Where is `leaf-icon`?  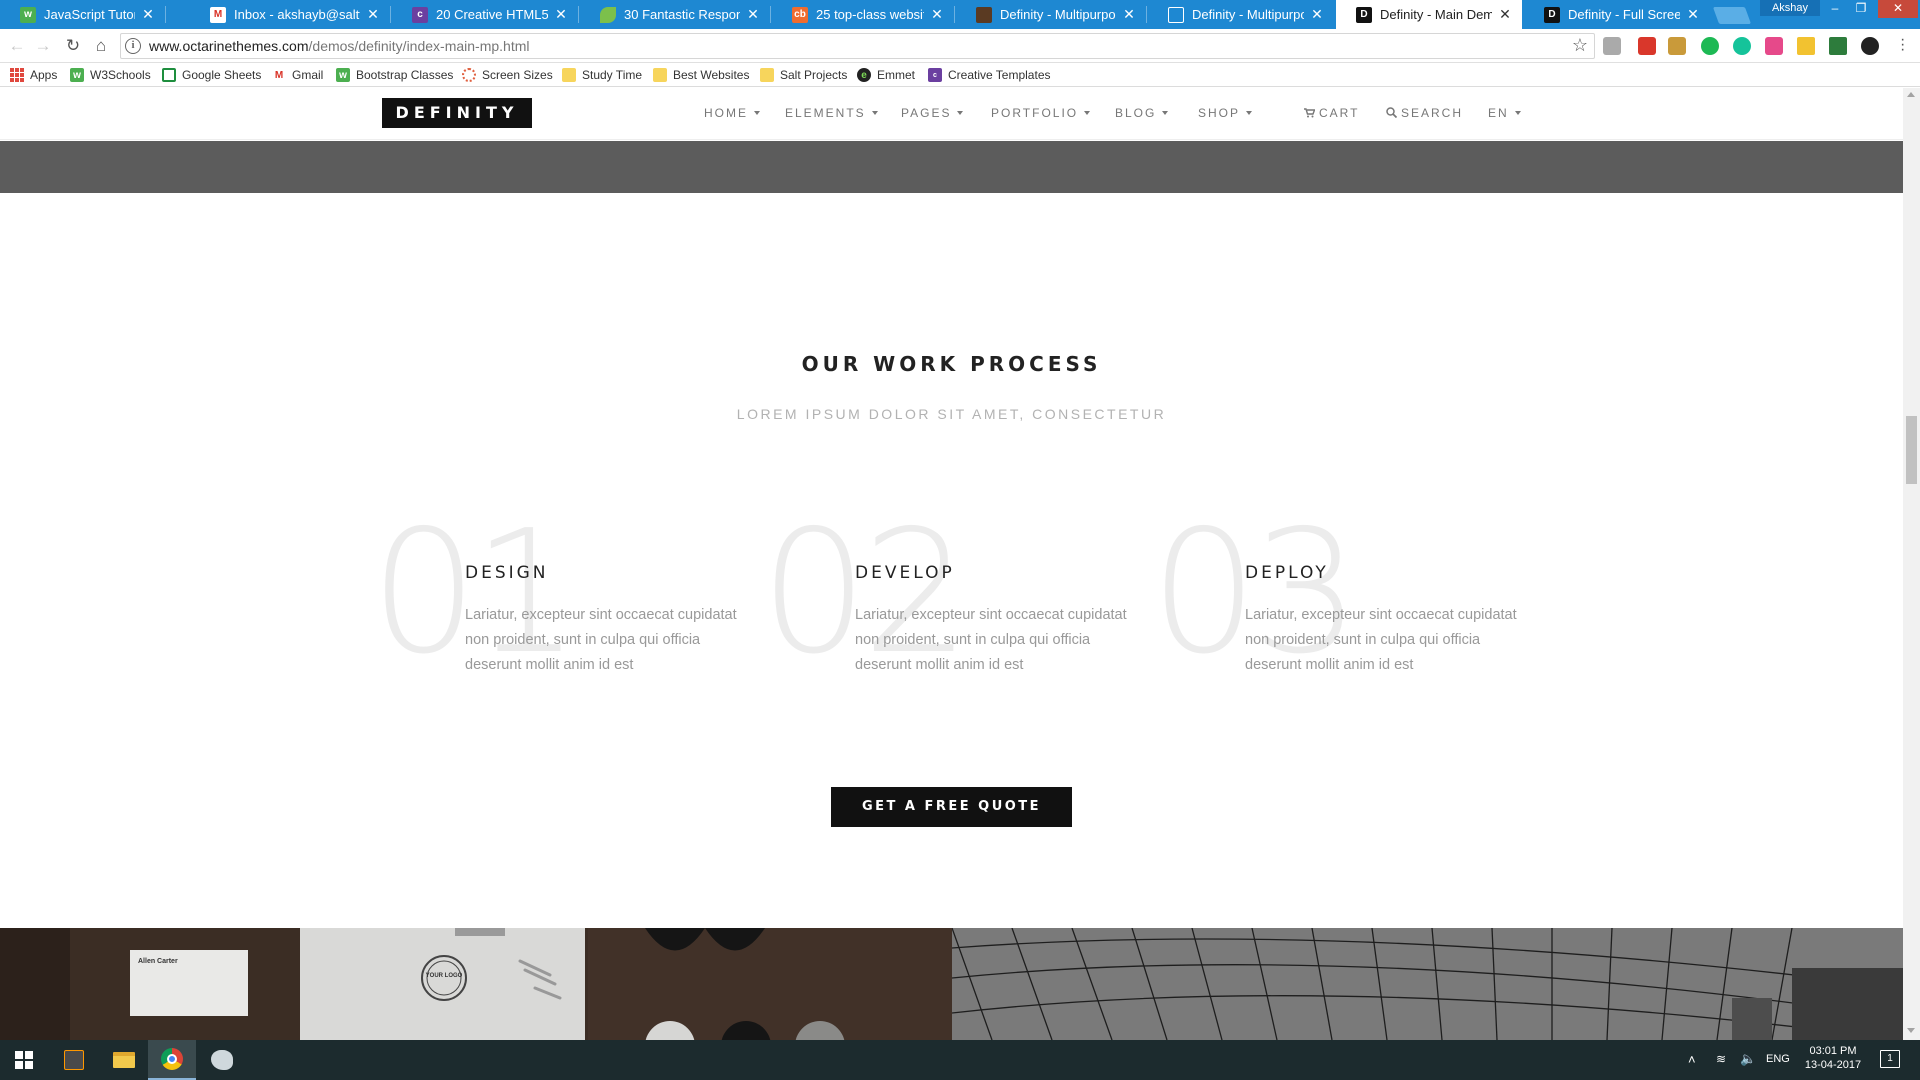
leaf-icon is located at coordinates (608, 14).